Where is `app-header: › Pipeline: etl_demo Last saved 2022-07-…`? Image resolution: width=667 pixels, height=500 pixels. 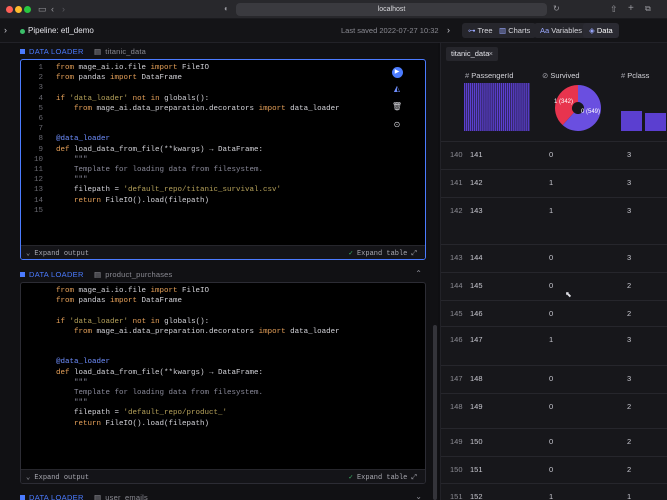 app-header: › Pipeline: etl_demo Last saved 2022-07-… is located at coordinates (333, 31).